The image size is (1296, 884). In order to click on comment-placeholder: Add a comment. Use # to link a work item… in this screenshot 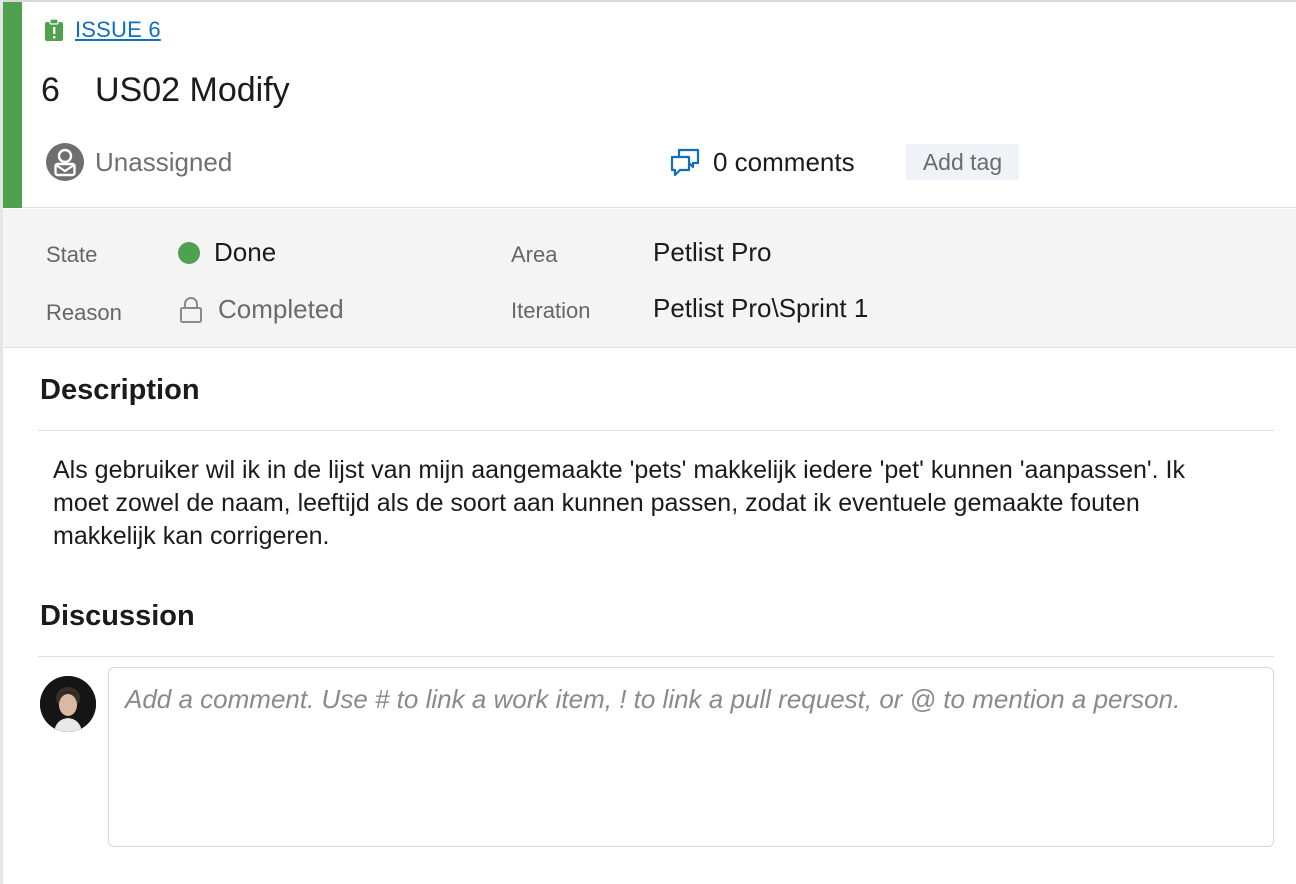, I will do `click(653, 699)`.